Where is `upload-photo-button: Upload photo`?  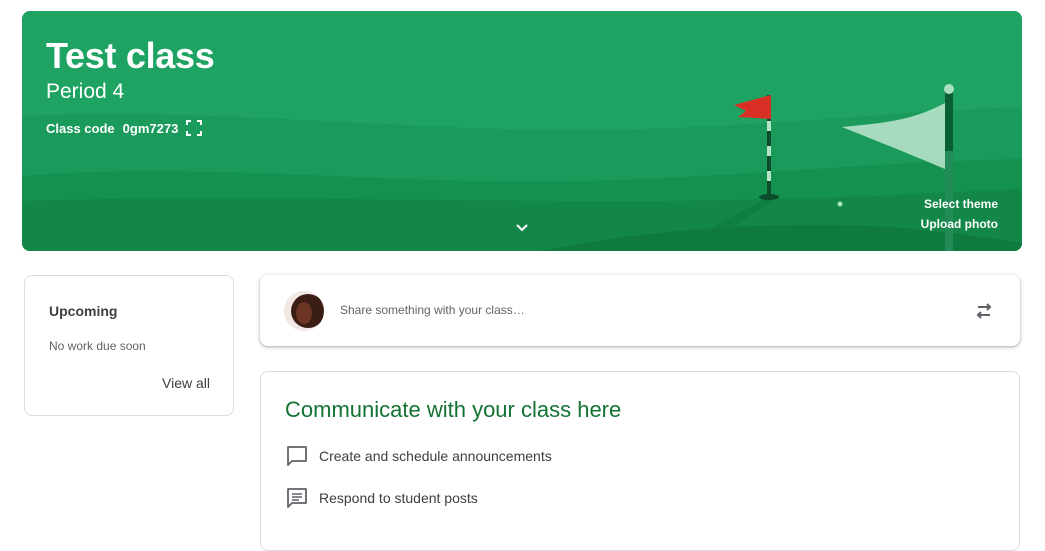 upload-photo-button: Upload photo is located at coordinates (959, 224).